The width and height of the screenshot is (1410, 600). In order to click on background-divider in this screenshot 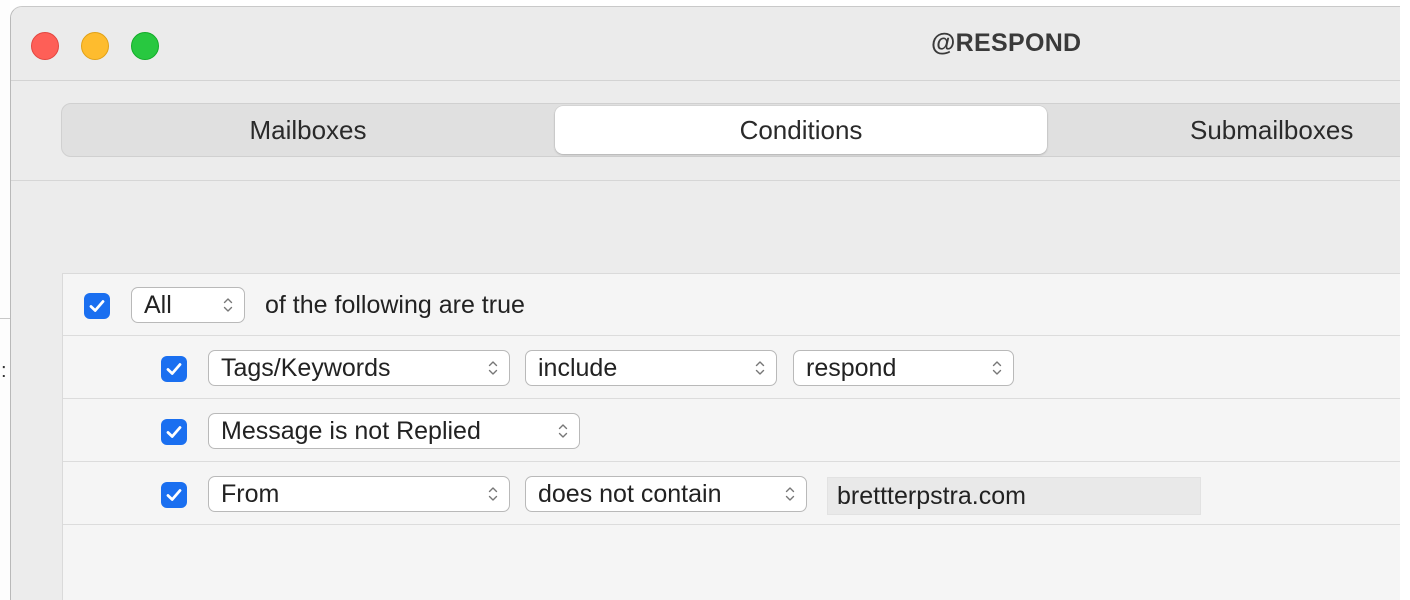, I will do `click(5, 318)`.